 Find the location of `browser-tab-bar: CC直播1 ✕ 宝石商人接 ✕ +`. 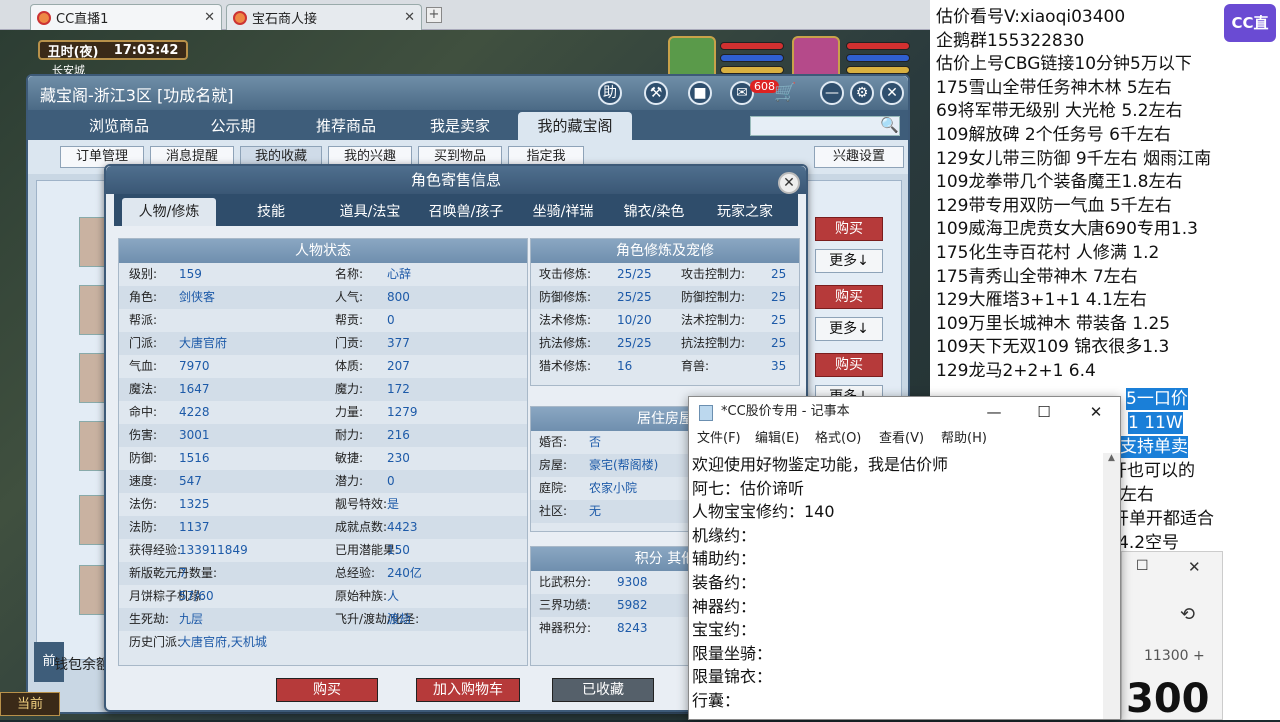

browser-tab-bar: CC直播1 ✕ 宝石商人接 ✕ + is located at coordinates (465, 15).